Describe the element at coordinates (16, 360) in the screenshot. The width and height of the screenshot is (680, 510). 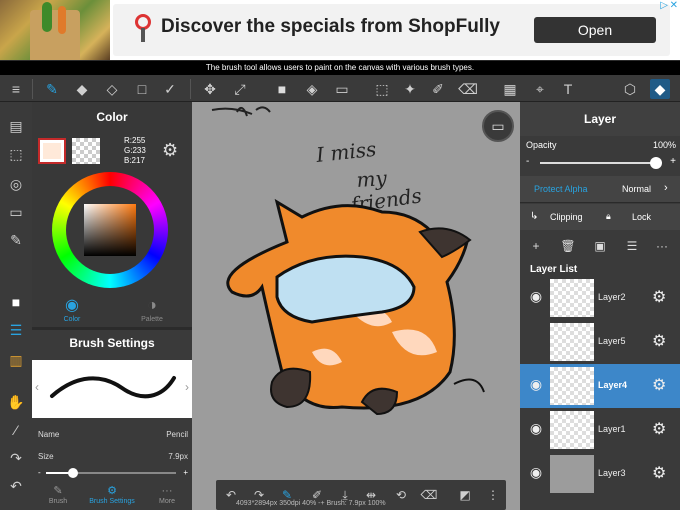
I see `palette-strip-icon: ▥` at that location.